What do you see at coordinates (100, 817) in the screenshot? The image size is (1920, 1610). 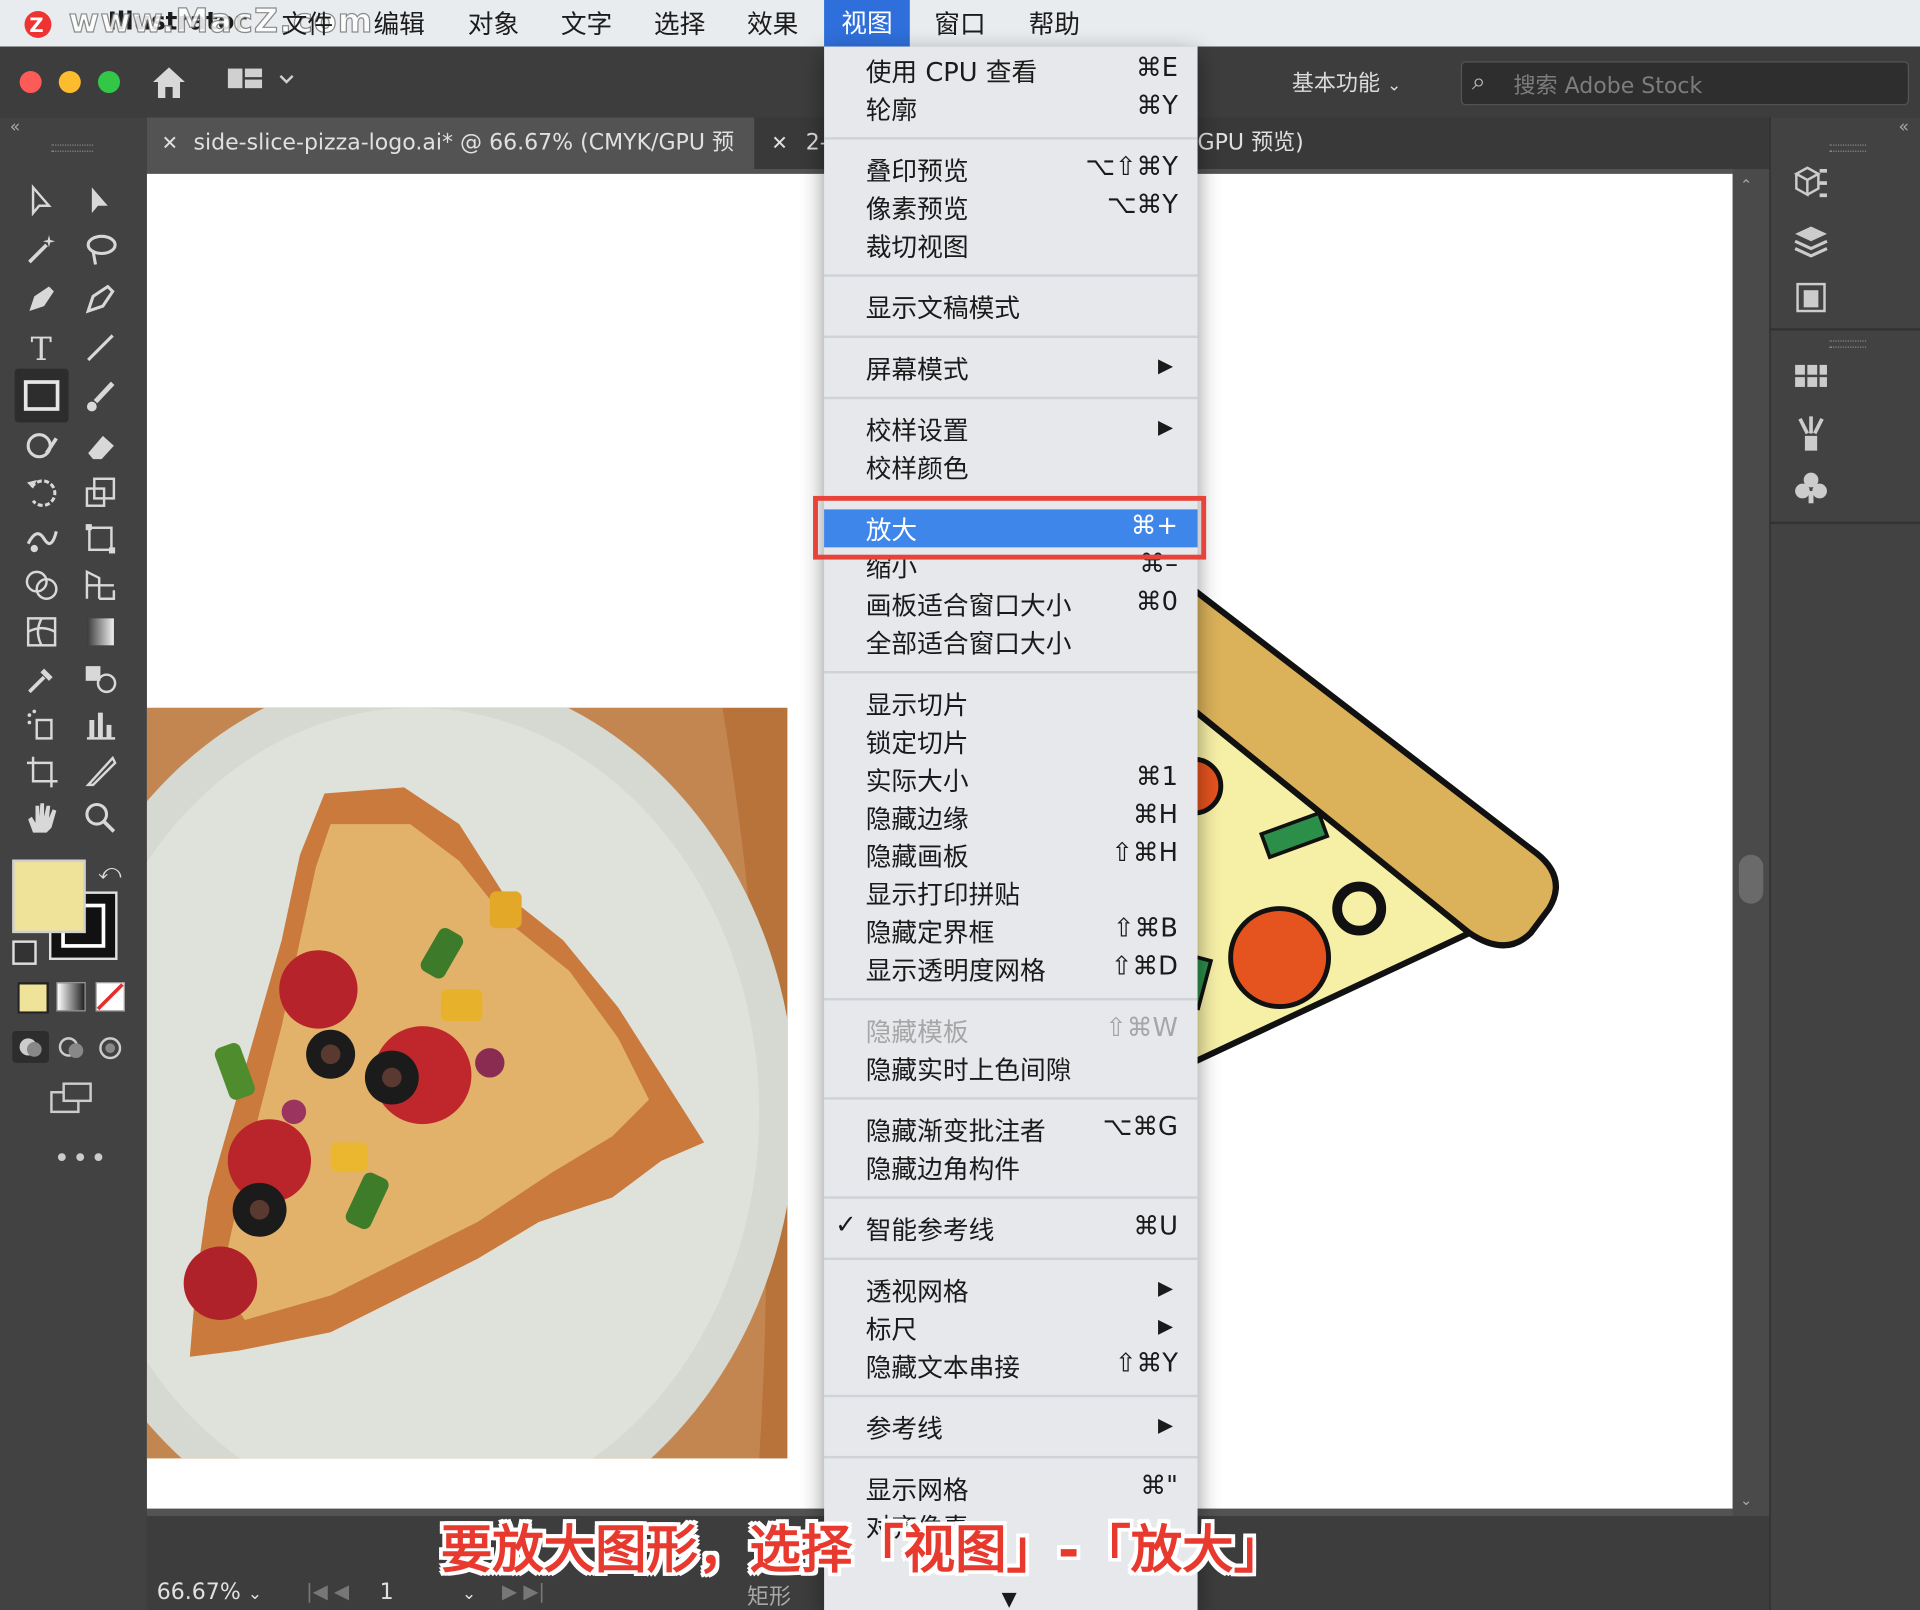 I see `zoom-tool-icon` at bounding box center [100, 817].